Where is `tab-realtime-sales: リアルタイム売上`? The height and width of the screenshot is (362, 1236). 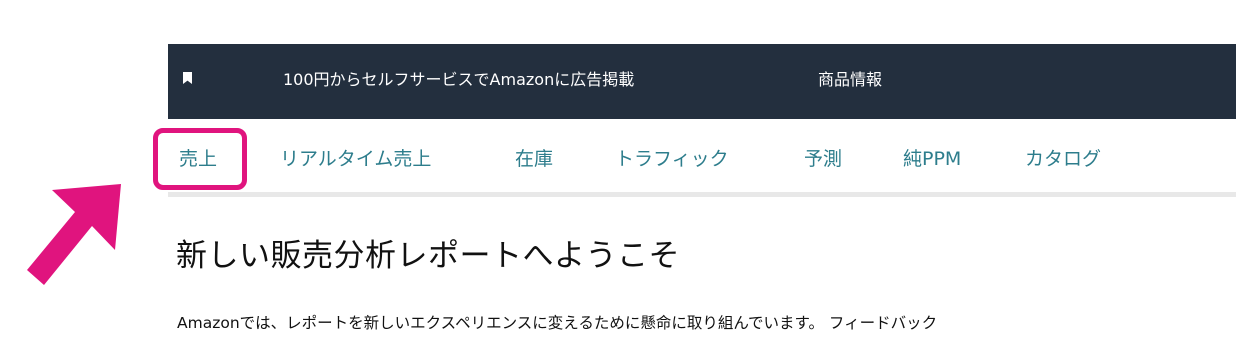
tab-realtime-sales: リアルタイム売上 is located at coordinates (355, 159).